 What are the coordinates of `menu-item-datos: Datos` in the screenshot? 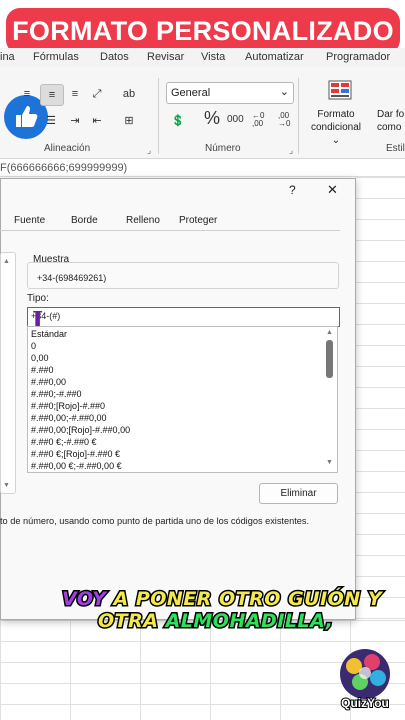 It's located at (114, 57).